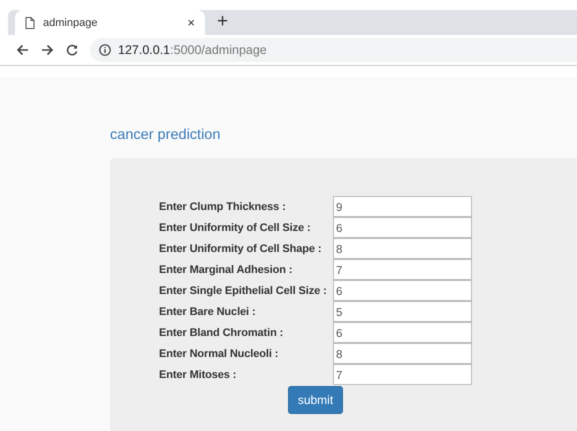 This screenshot has width=577, height=431. What do you see at coordinates (70, 22) in the screenshot?
I see `tab-title: adminpage` at bounding box center [70, 22].